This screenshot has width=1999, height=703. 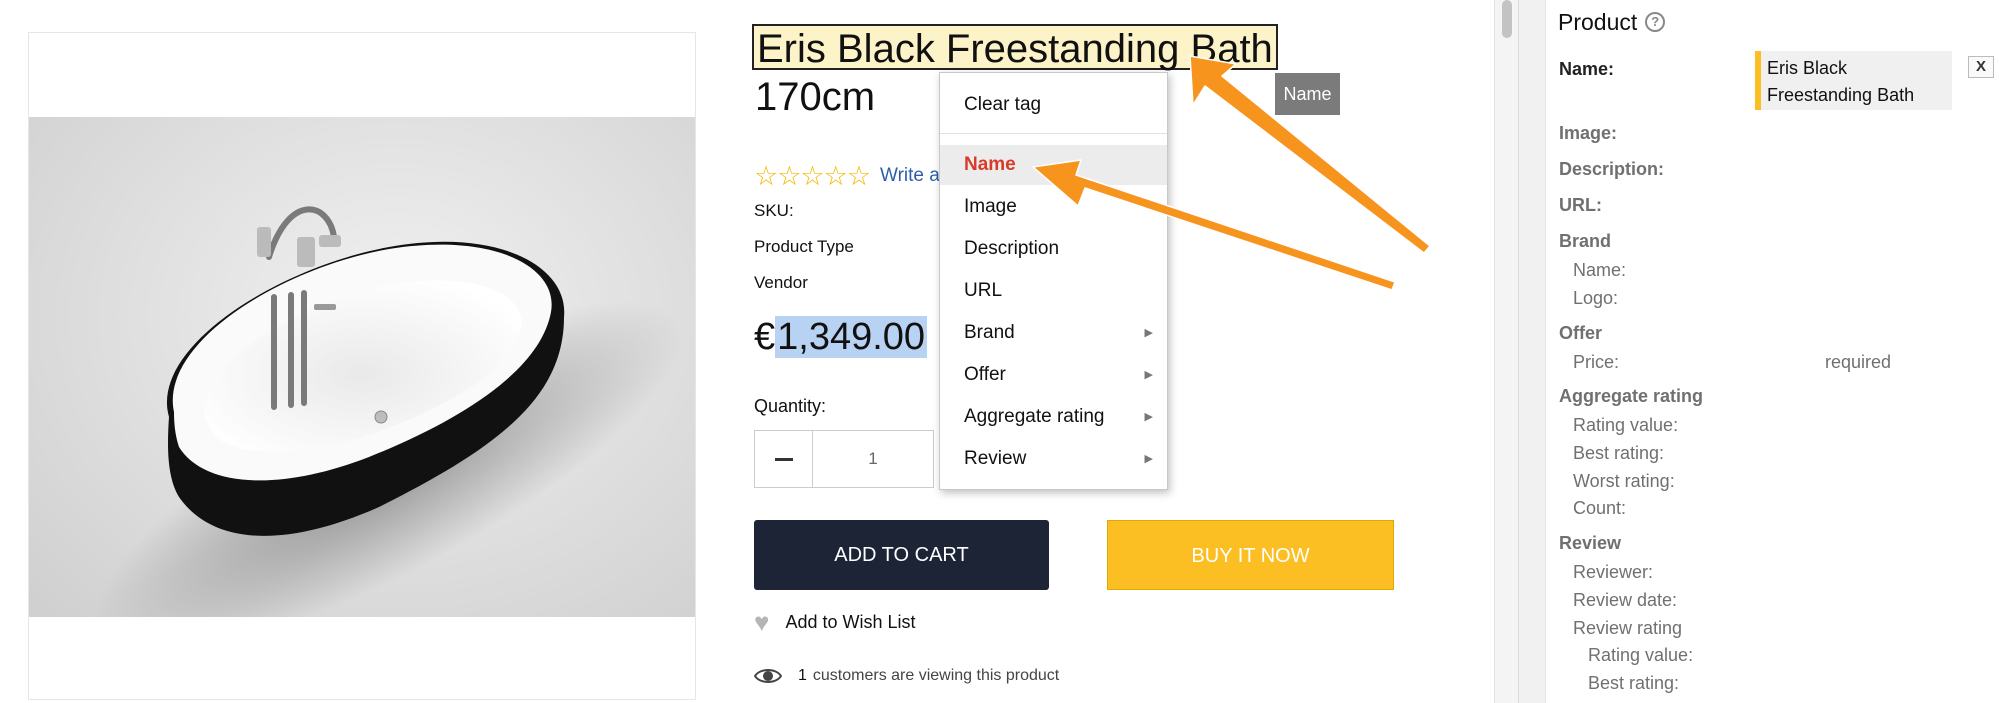 I want to click on section-offer: Offer, so click(x=1581, y=333).